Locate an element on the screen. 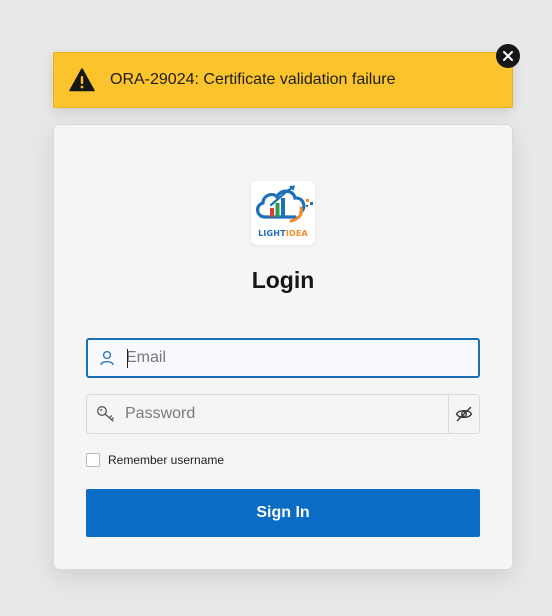 The image size is (552, 616). logo-graphic is located at coordinates (284, 204).